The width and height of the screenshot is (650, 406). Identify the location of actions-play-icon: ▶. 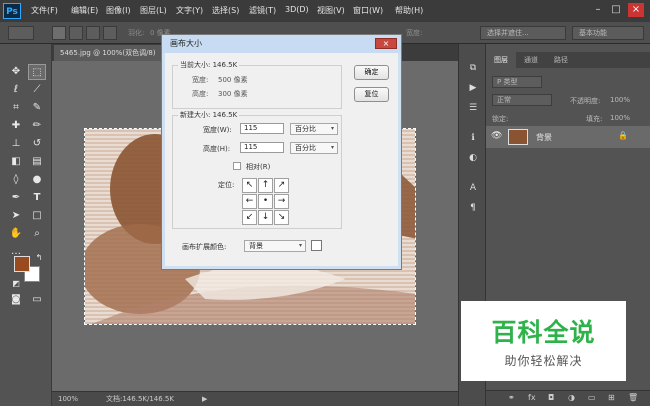
(473, 88).